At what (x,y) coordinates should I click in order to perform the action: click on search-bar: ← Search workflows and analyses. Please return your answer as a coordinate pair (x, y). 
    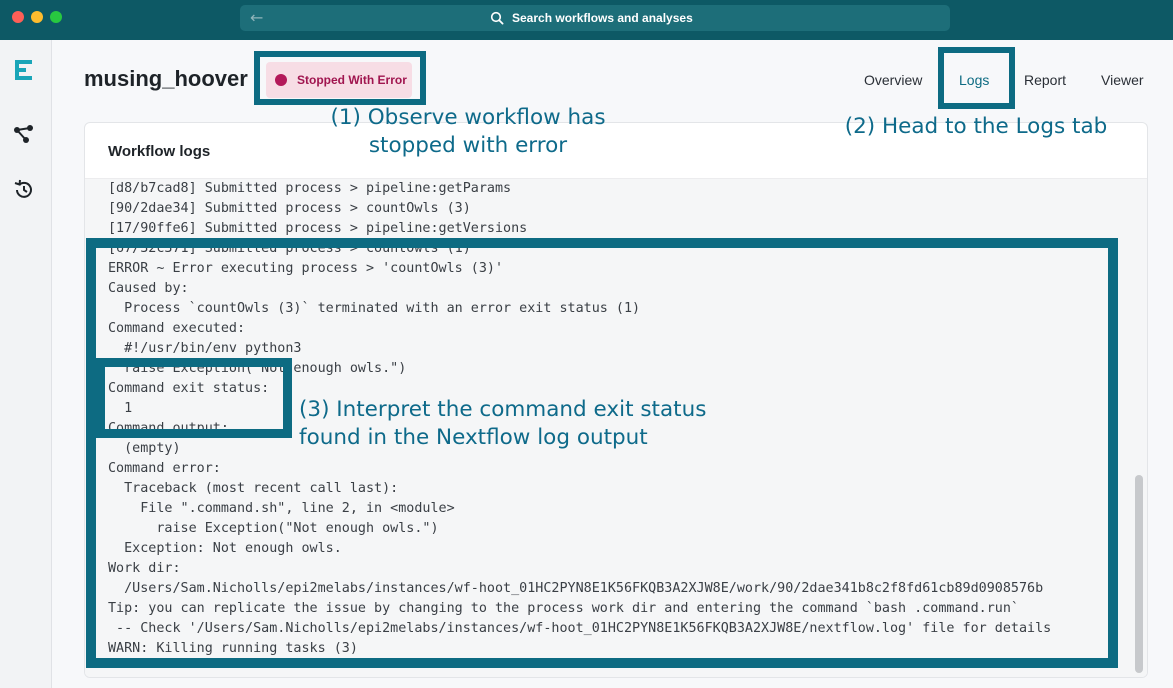
    Looking at the image, I should click on (595, 18).